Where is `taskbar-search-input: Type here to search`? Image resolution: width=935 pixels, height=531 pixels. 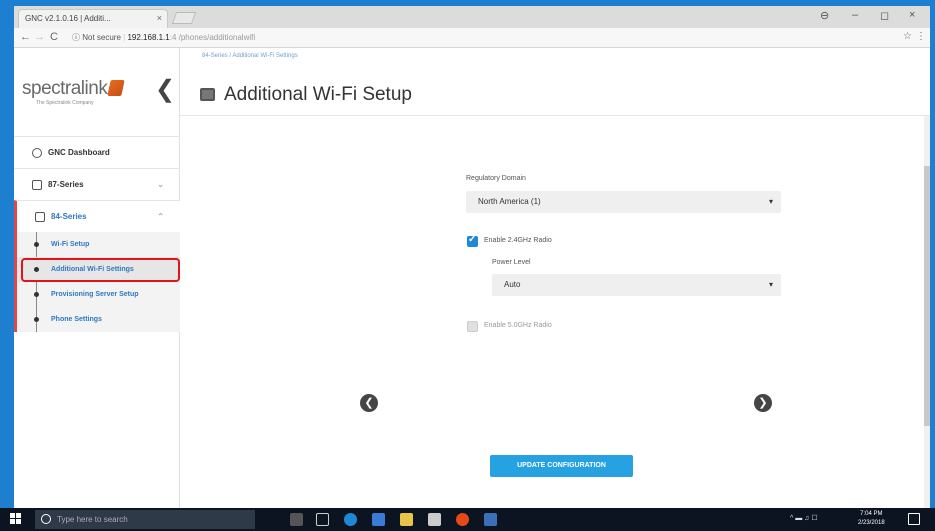
taskbar-search-input: Type here to search is located at coordinates (145, 519).